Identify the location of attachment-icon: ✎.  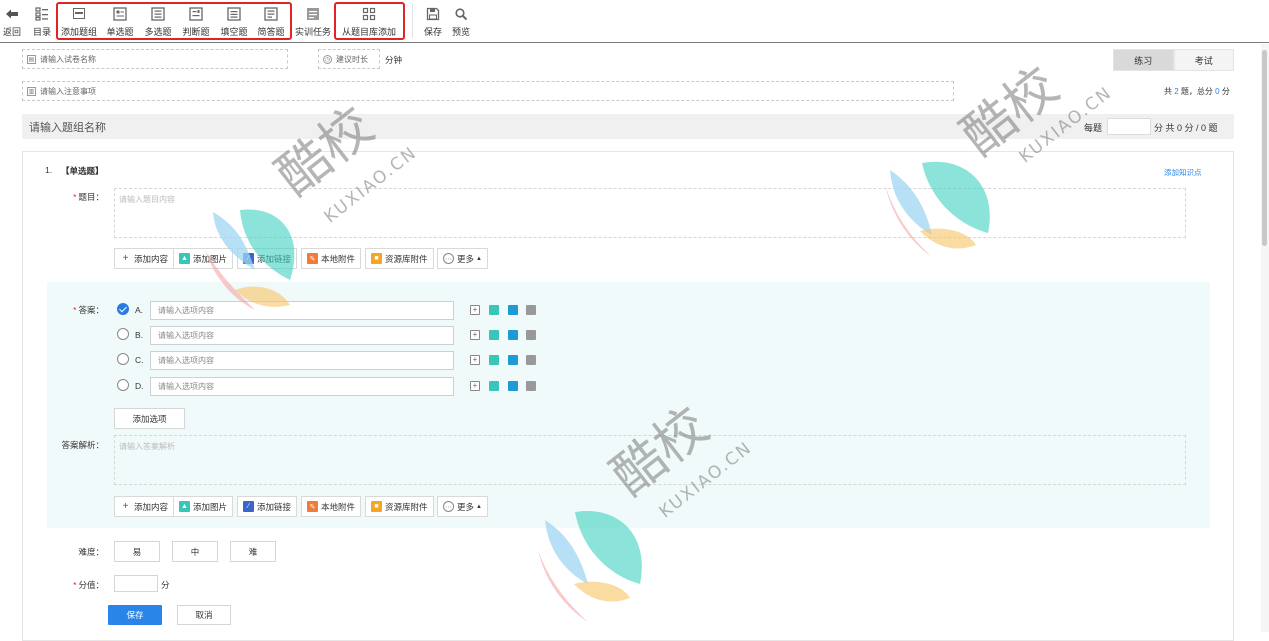
(312, 506).